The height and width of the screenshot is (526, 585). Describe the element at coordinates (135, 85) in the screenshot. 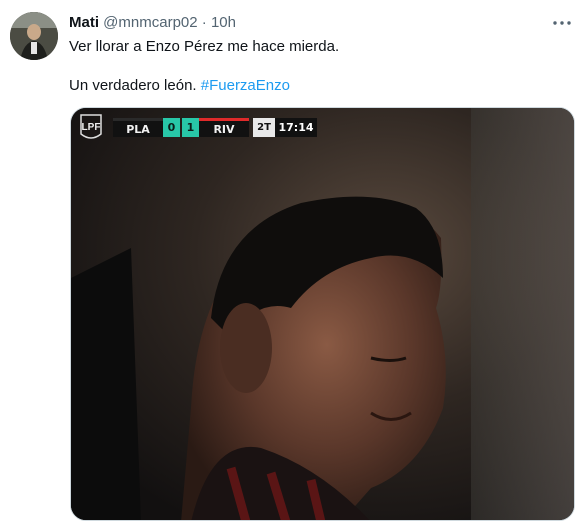

I see `tweet-text: Un verdadero león.` at that location.